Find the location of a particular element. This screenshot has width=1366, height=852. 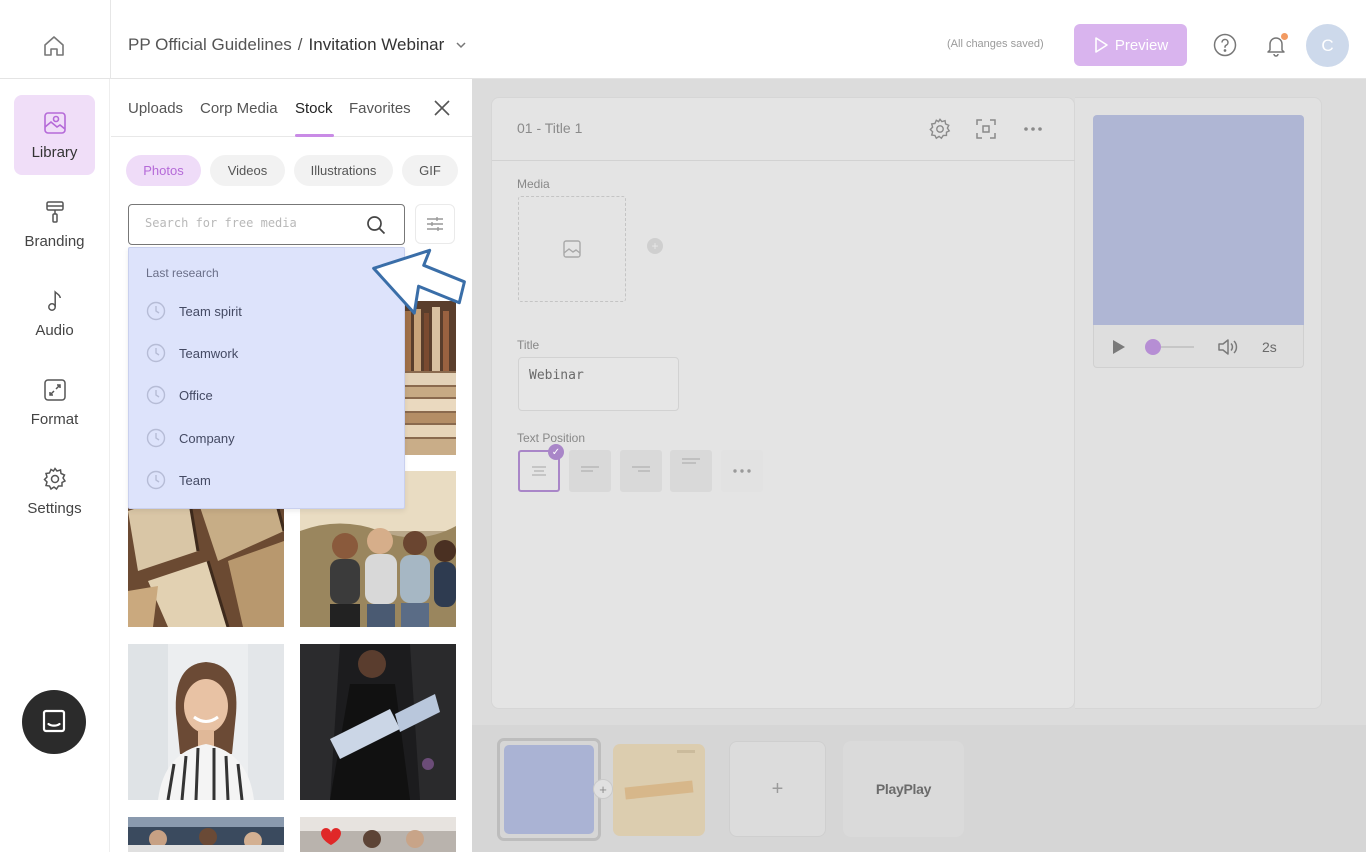

media-dropzone is located at coordinates (572, 249).